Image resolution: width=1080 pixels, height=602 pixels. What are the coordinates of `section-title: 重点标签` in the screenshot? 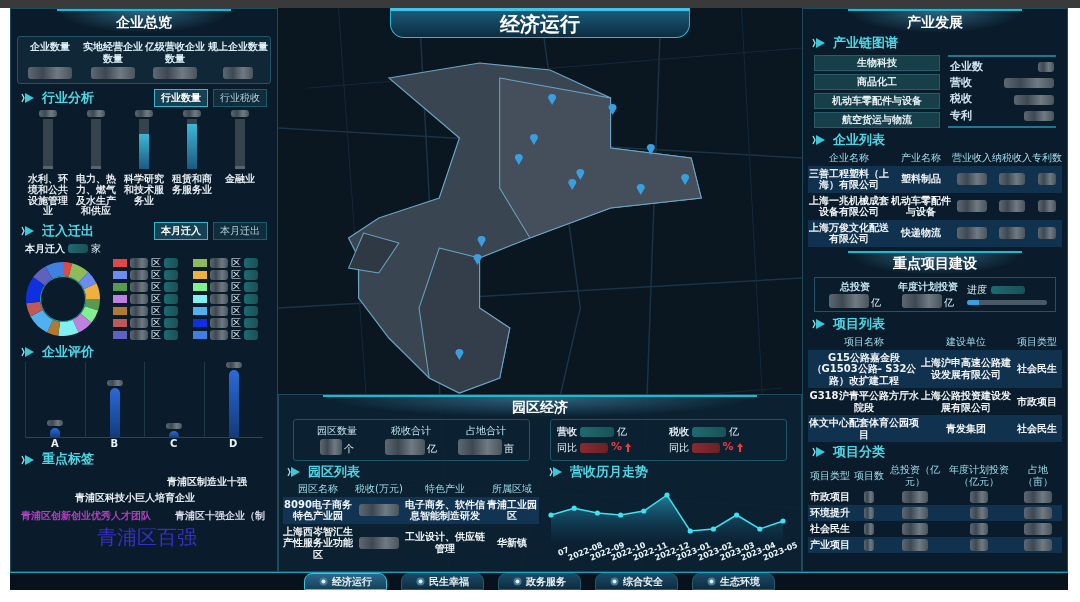 It's located at (68, 460).